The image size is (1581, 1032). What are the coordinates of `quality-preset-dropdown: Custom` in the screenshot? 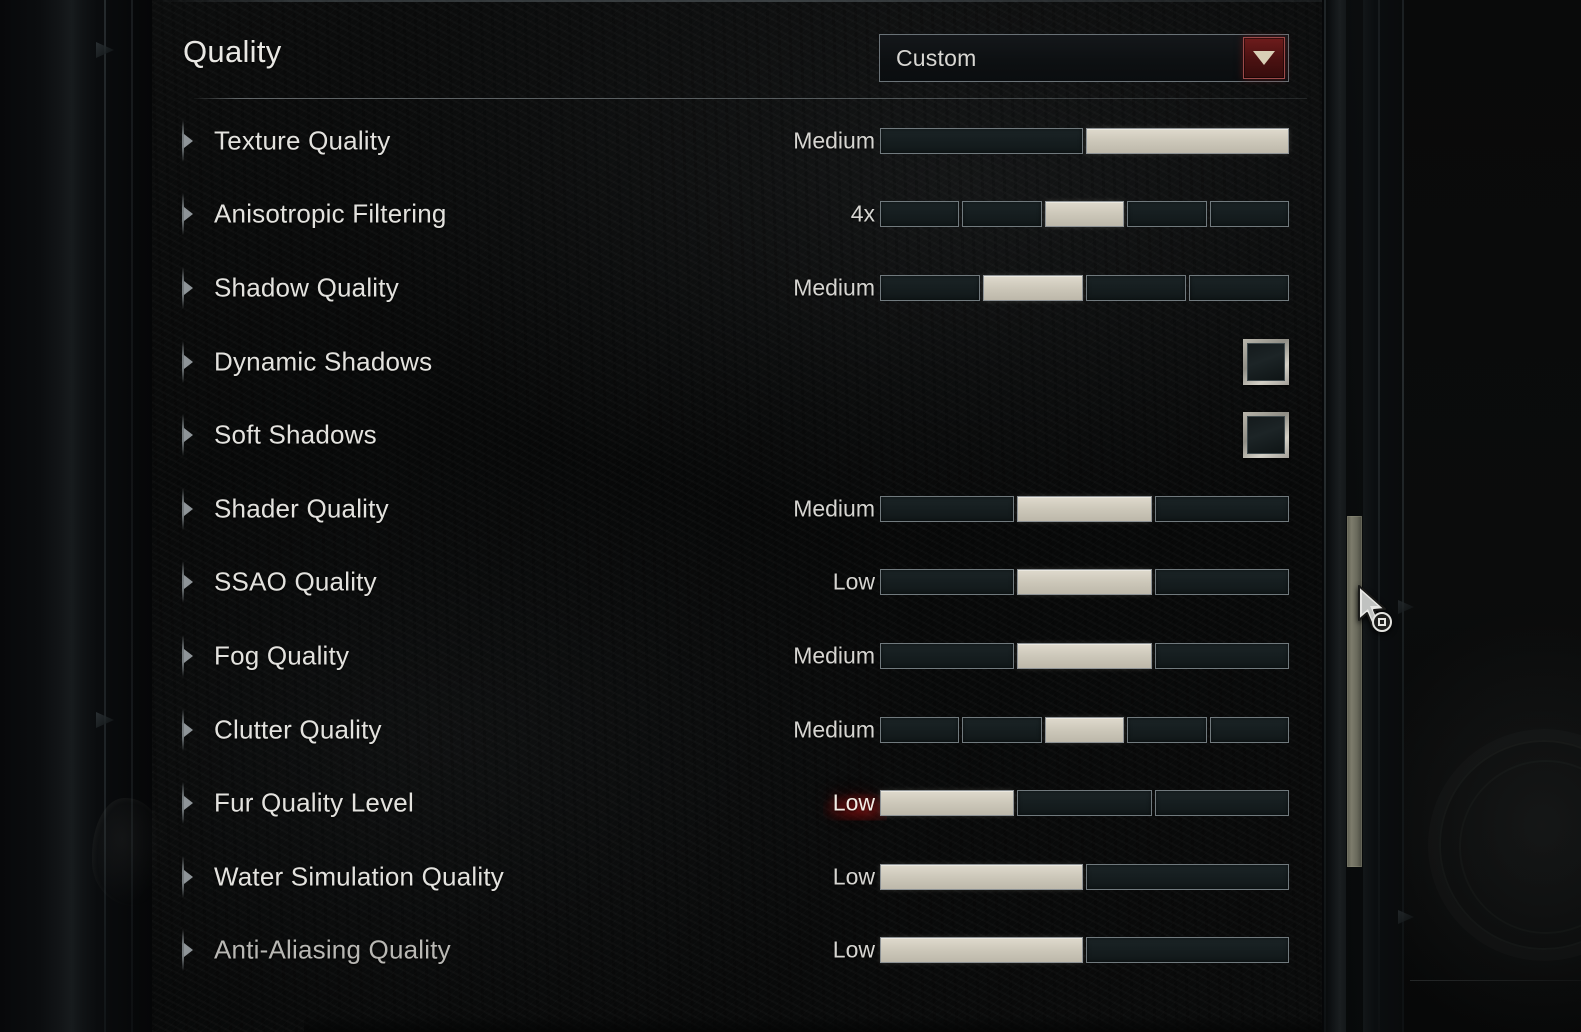 It's located at (1084, 58).